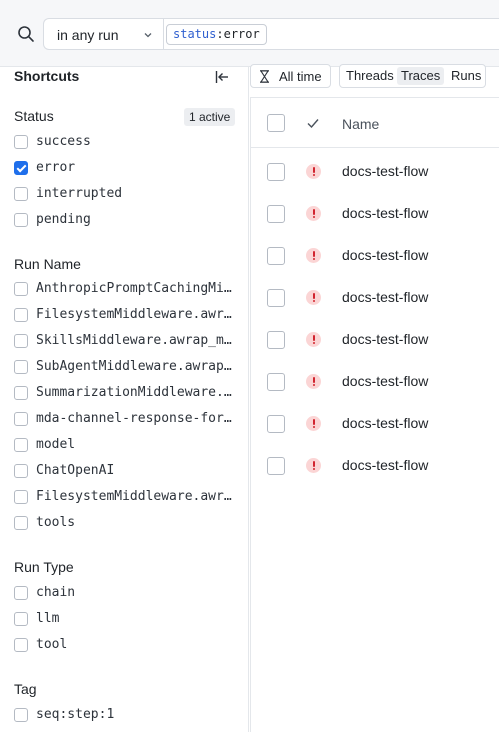 This screenshot has width=499, height=732. I want to click on collapse-left-icon, so click(222, 77).